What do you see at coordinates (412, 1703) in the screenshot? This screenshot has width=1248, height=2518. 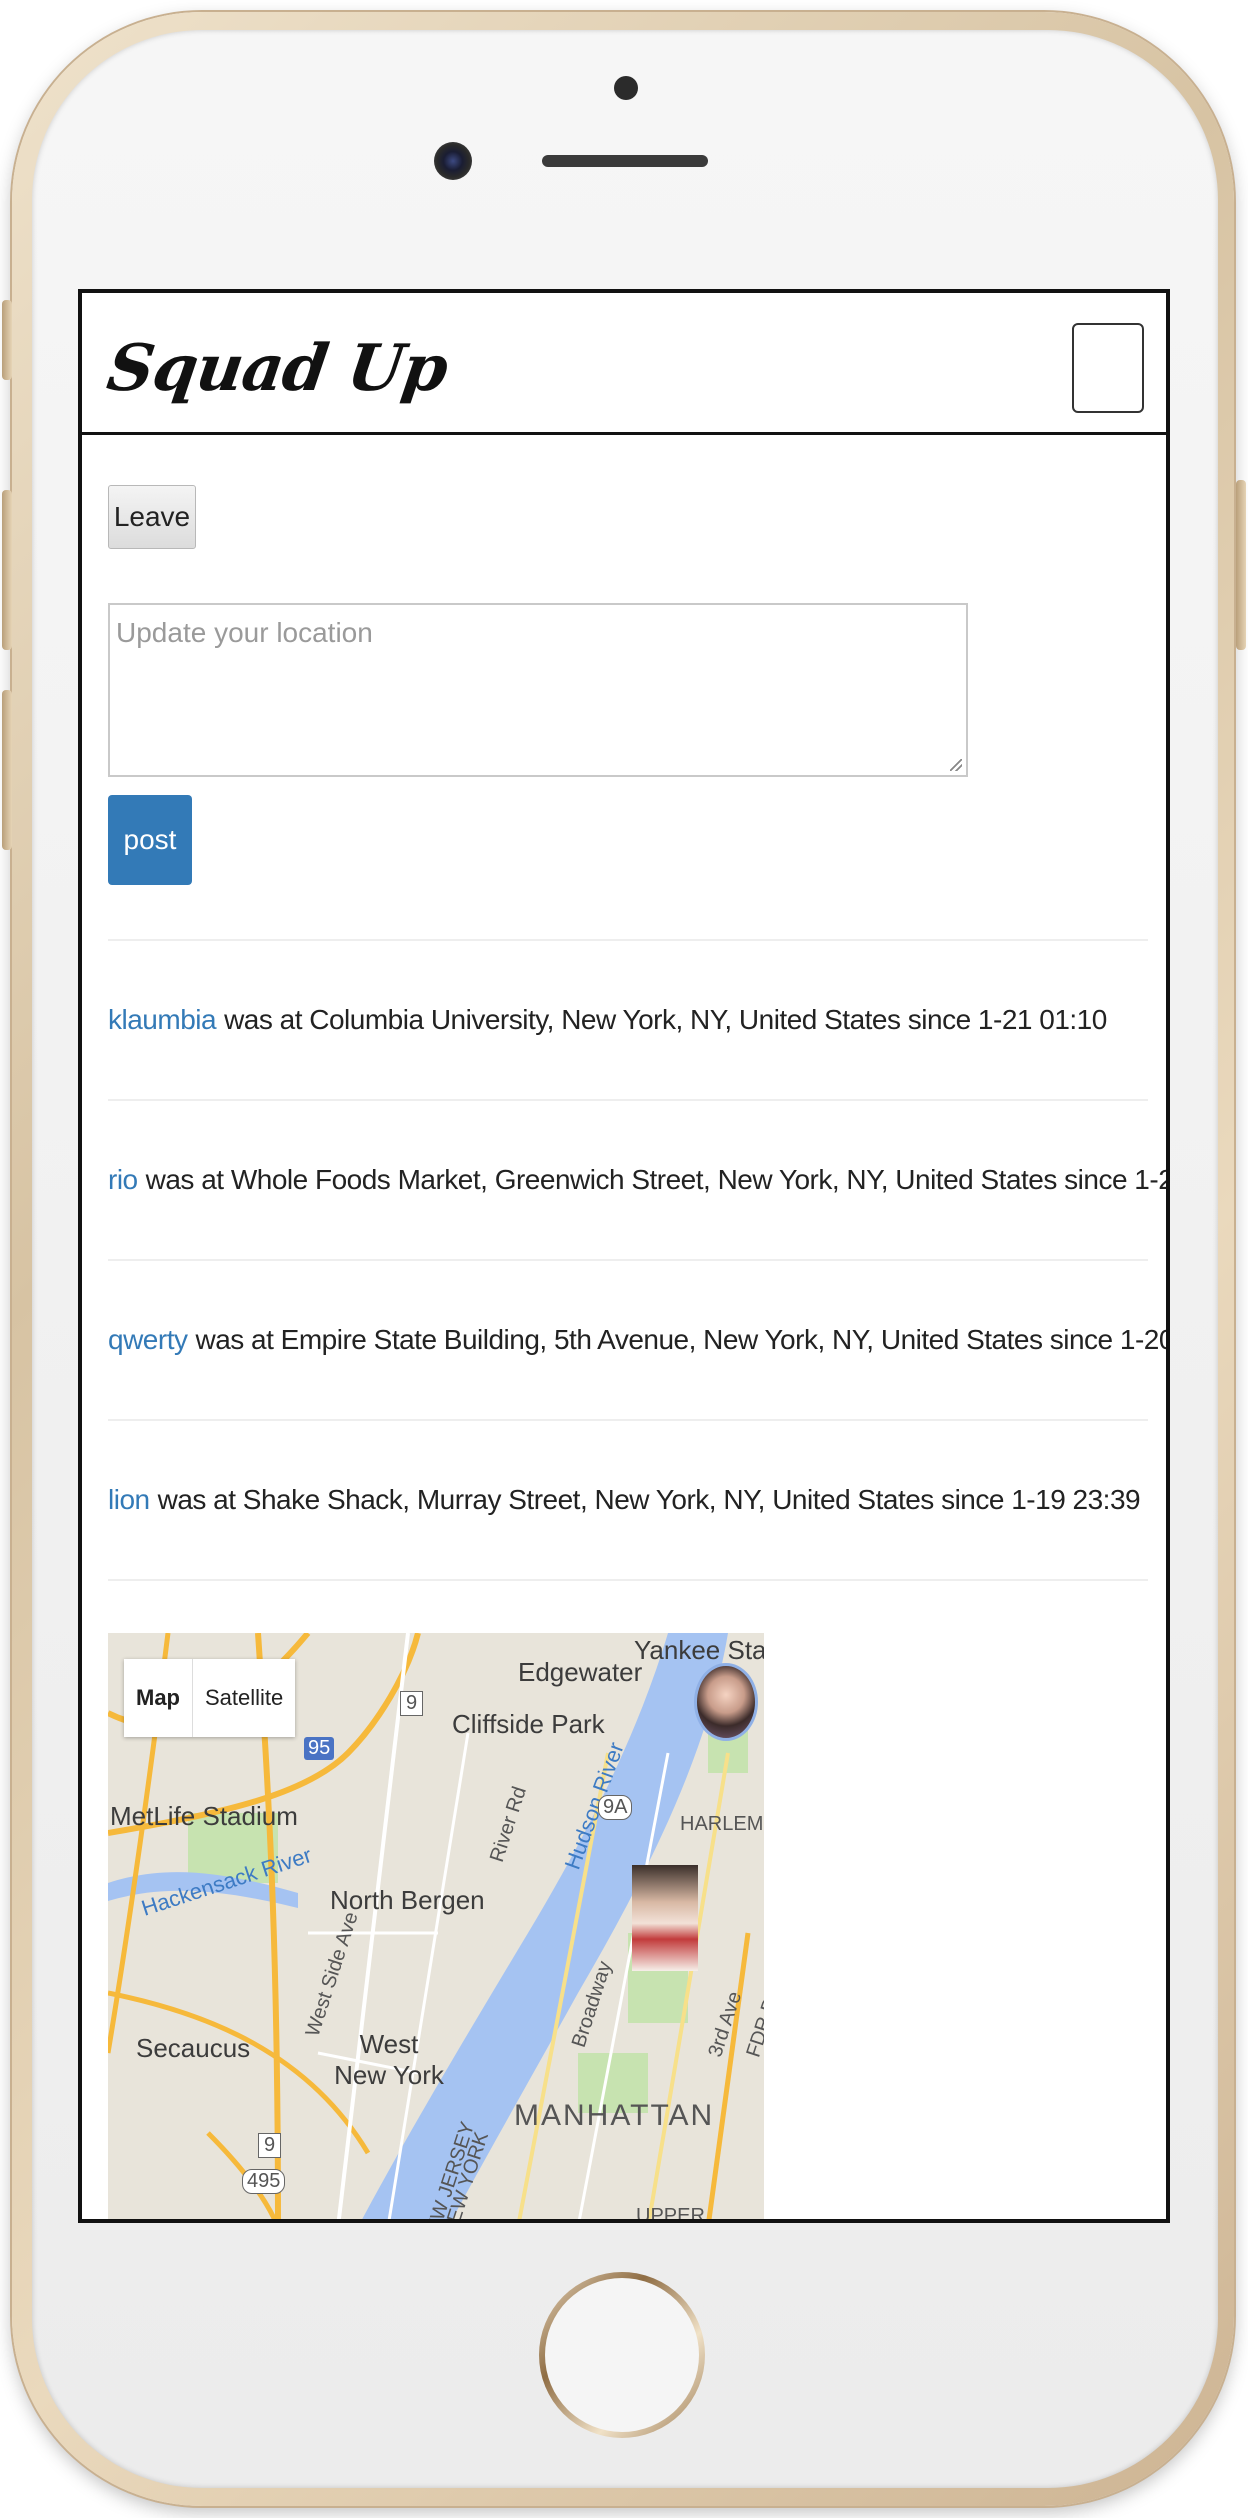 I see `route-9-shield-icon: 9` at bounding box center [412, 1703].